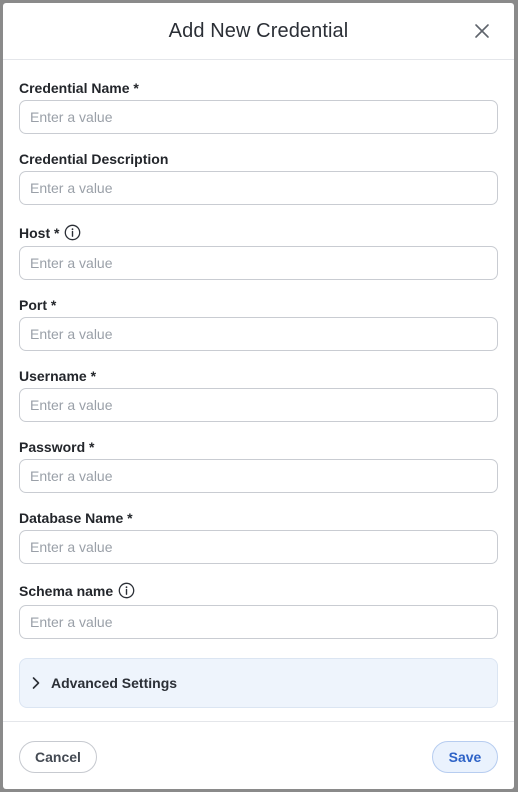 This screenshot has height=792, width=518. I want to click on chevron-right-icon, so click(36, 683).